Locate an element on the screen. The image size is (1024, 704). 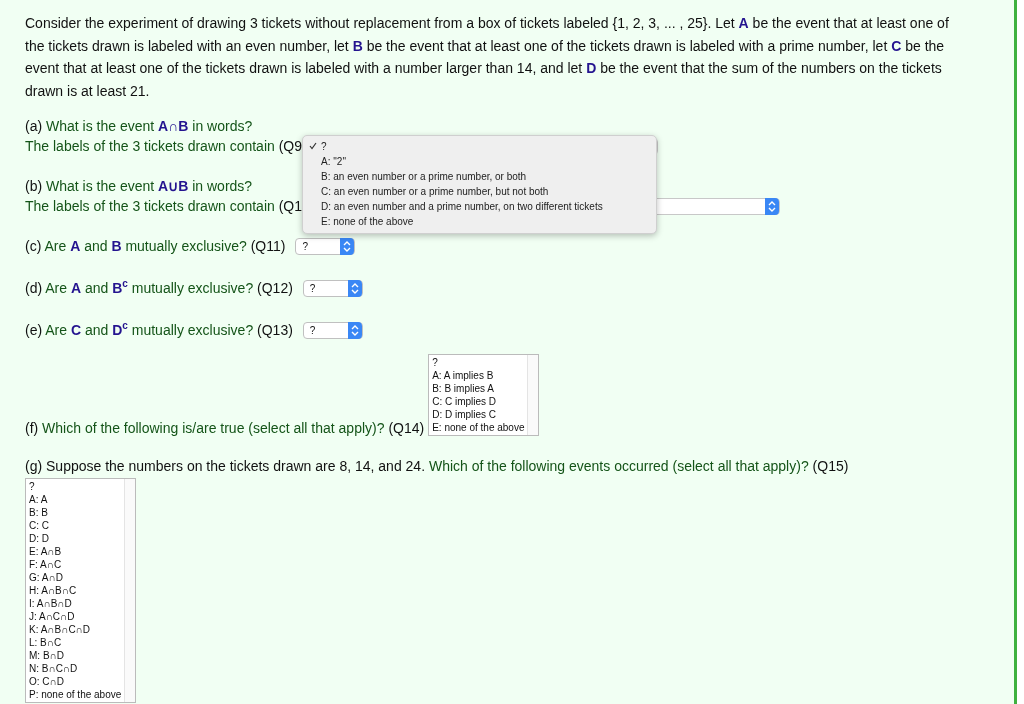
list-option: L: B∩C is located at coordinates (75, 642).